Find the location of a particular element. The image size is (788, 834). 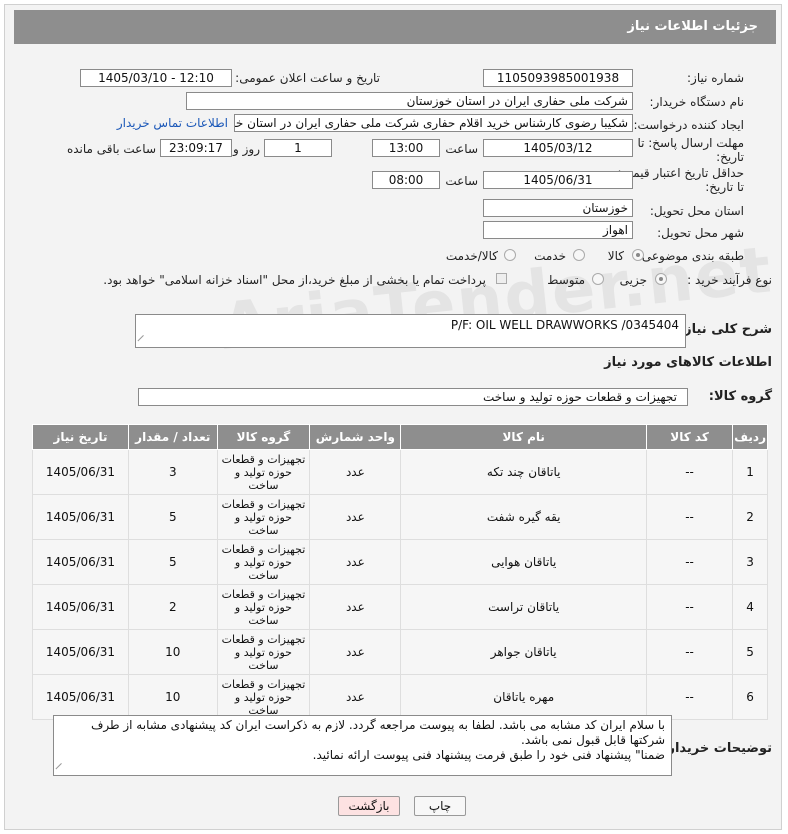

treasury-checkbox is located at coordinates (501, 278).